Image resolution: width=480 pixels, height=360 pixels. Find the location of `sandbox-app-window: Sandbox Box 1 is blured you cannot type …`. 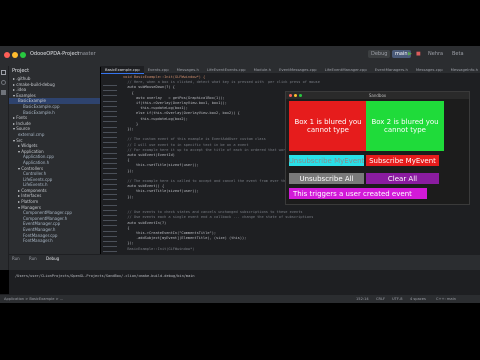

sandbox-app-window: Sandbox Box 1 is blured you cannot type … is located at coordinates (377, 148).